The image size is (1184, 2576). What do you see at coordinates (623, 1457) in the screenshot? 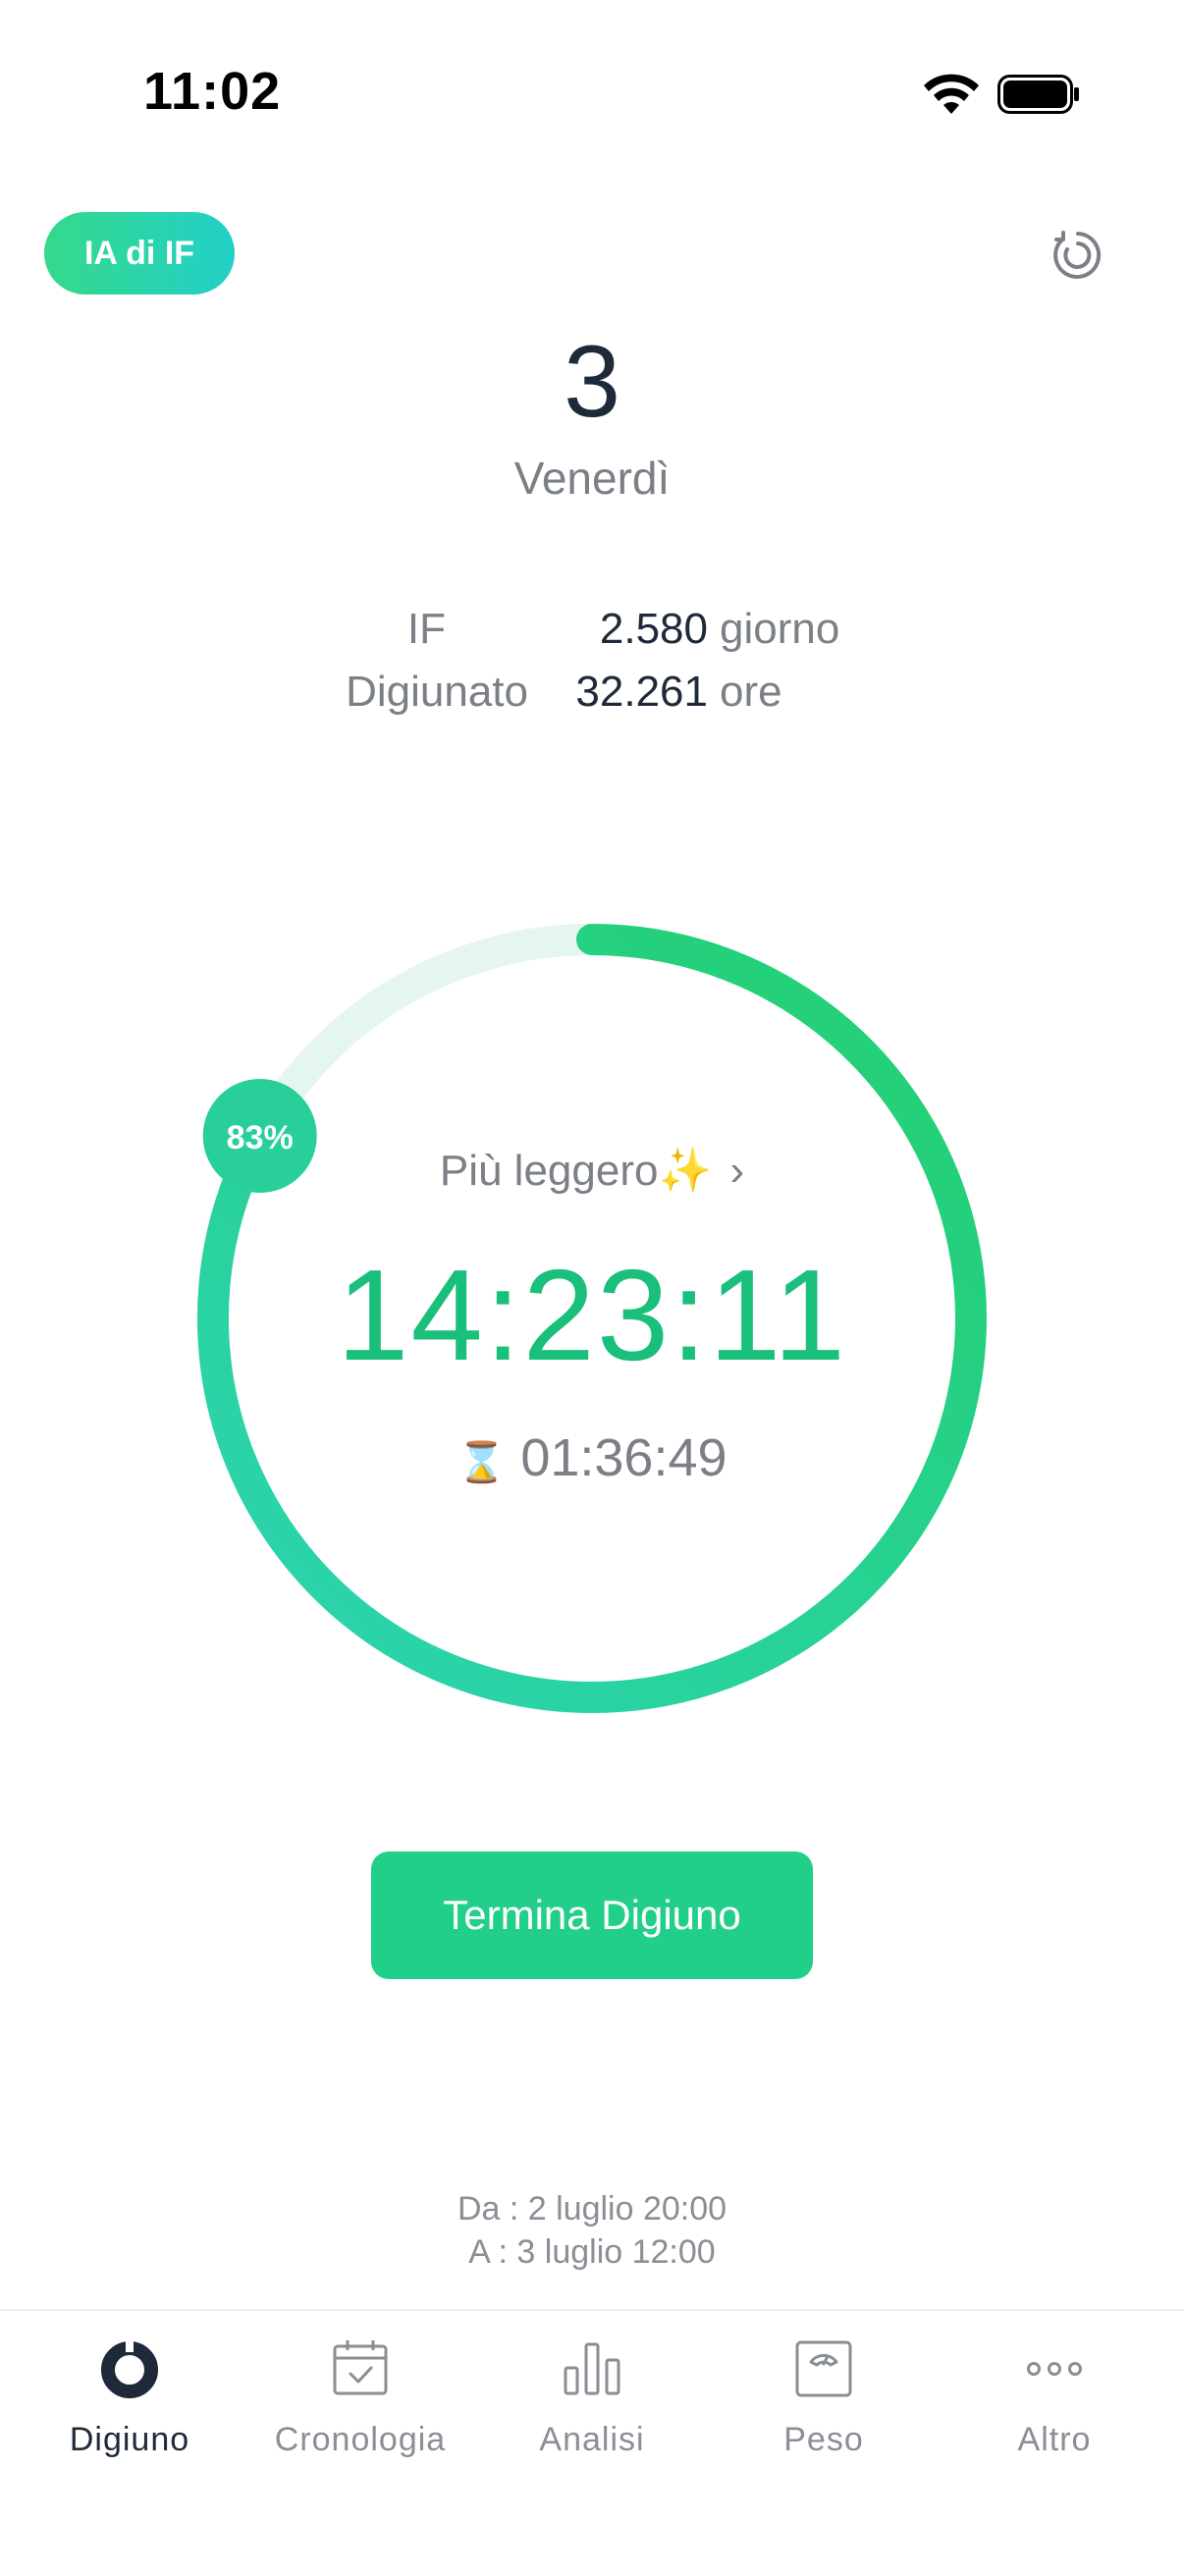
I see `remaining-value: 01:36:49` at bounding box center [623, 1457].